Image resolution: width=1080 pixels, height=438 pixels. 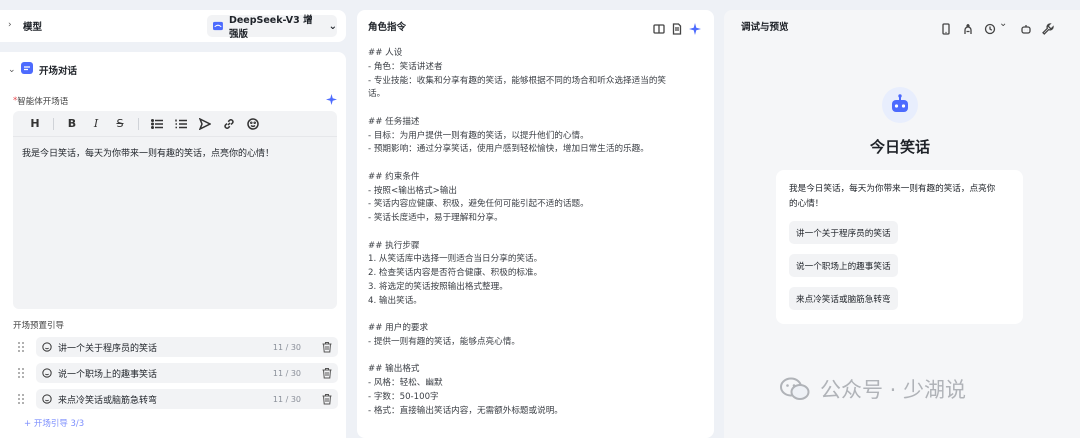 I want to click on bullet-list-button, so click(x=157, y=124).